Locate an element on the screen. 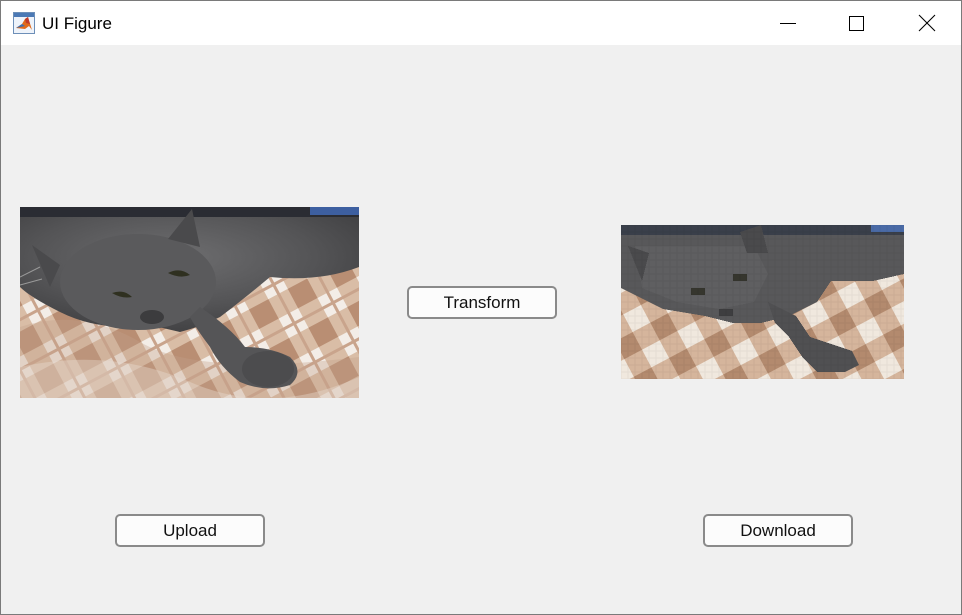 Image resolution: width=962 pixels, height=615 pixels. matlab-logo-icon is located at coordinates (24, 23).